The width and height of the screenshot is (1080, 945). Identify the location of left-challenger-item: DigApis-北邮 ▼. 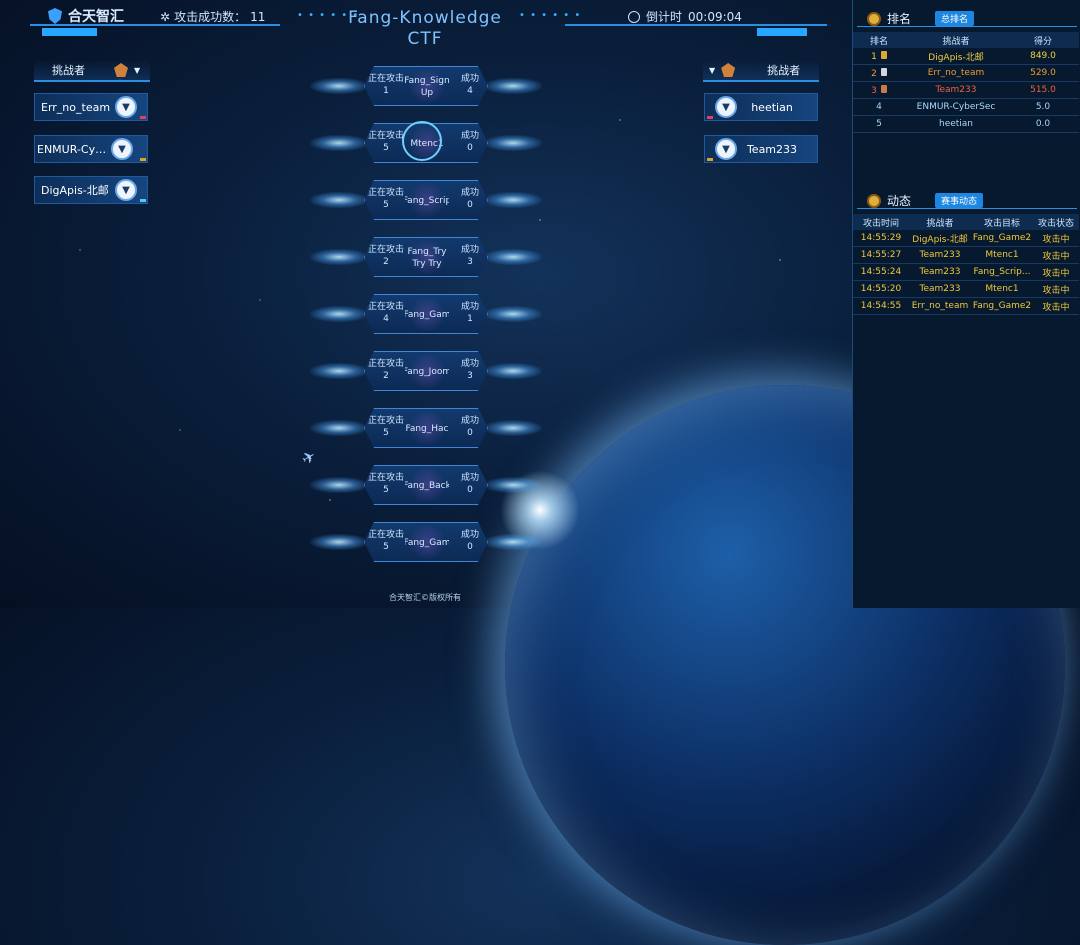
(91, 190).